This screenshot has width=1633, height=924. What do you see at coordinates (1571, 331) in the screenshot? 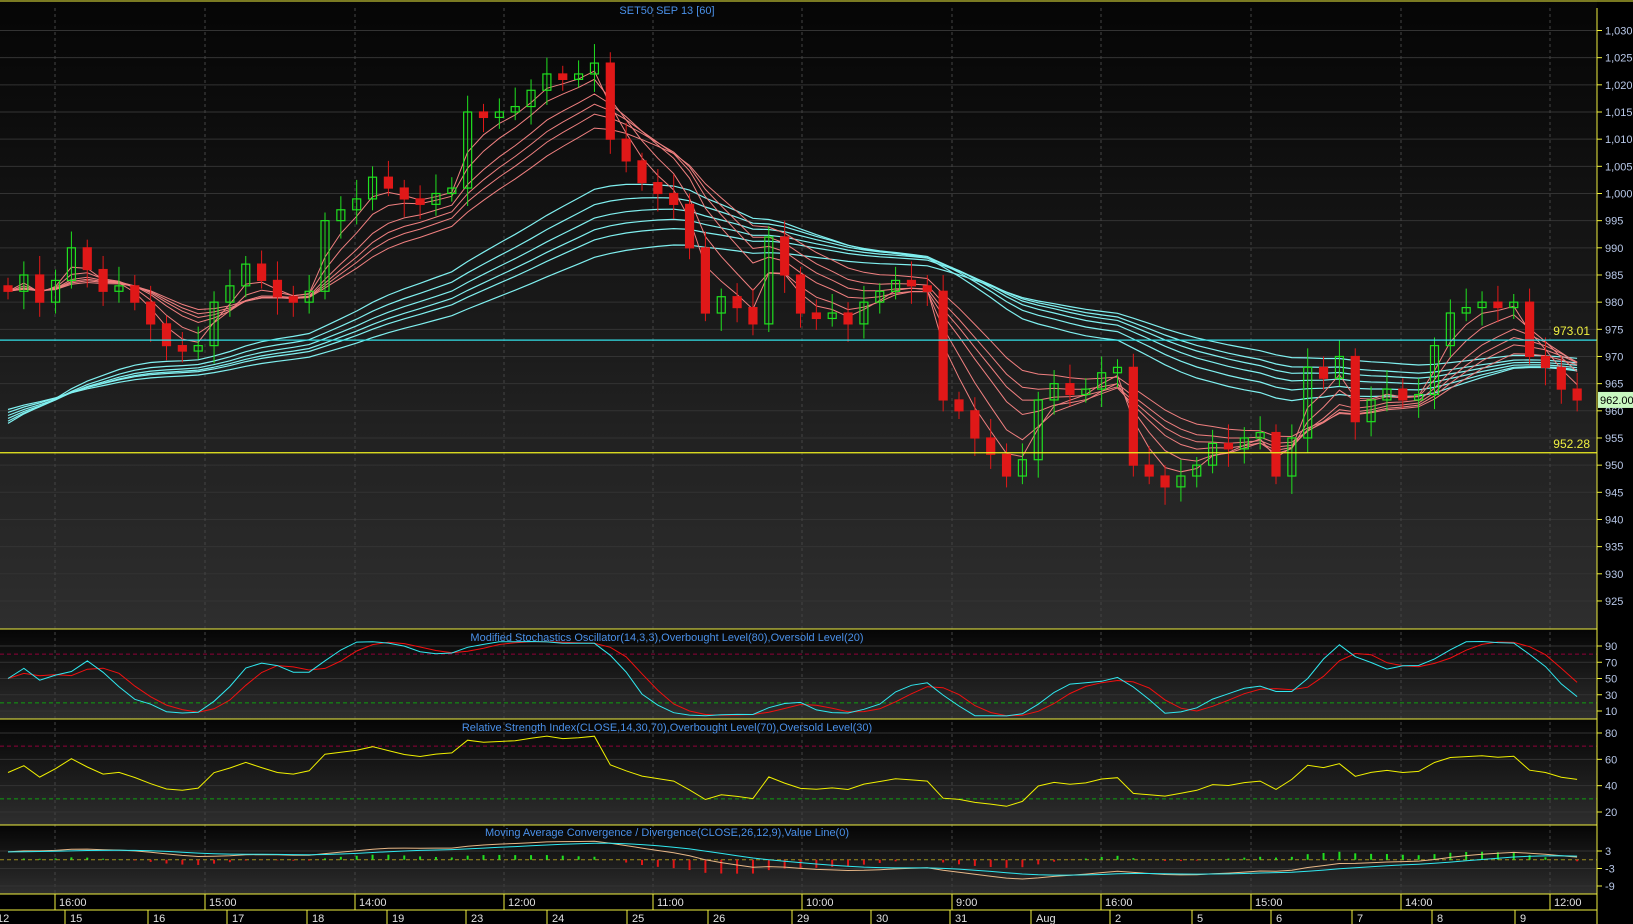
I see `horizontal-level-label: 973.01` at bounding box center [1571, 331].